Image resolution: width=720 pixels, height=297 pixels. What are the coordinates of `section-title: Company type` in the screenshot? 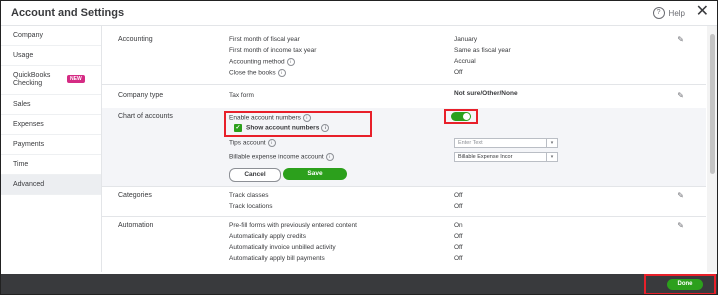 It's located at (141, 95).